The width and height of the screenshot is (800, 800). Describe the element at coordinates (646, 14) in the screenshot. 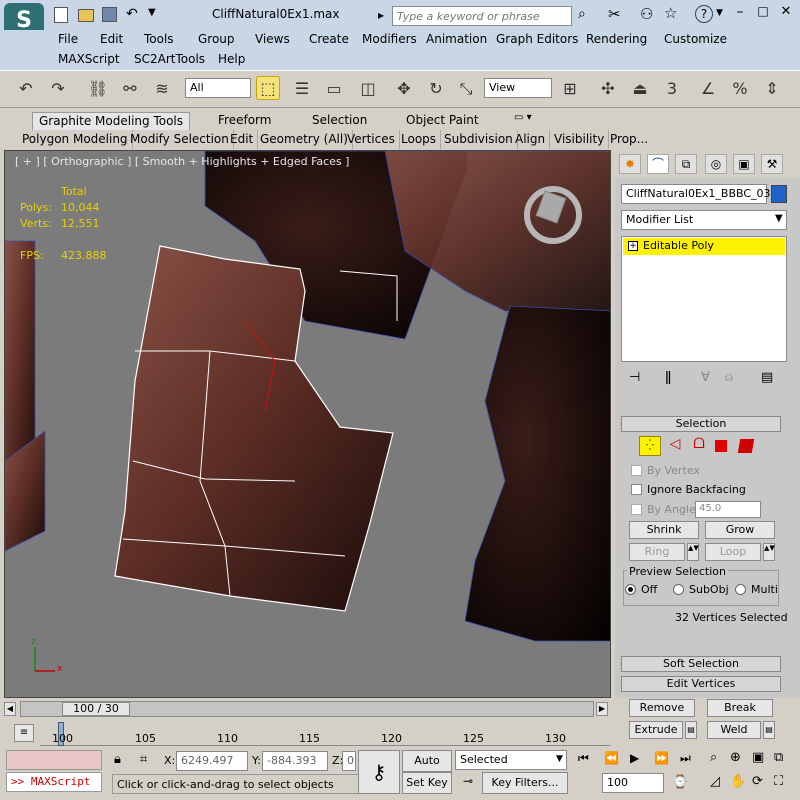

I see `communication-icon: ⚇` at that location.